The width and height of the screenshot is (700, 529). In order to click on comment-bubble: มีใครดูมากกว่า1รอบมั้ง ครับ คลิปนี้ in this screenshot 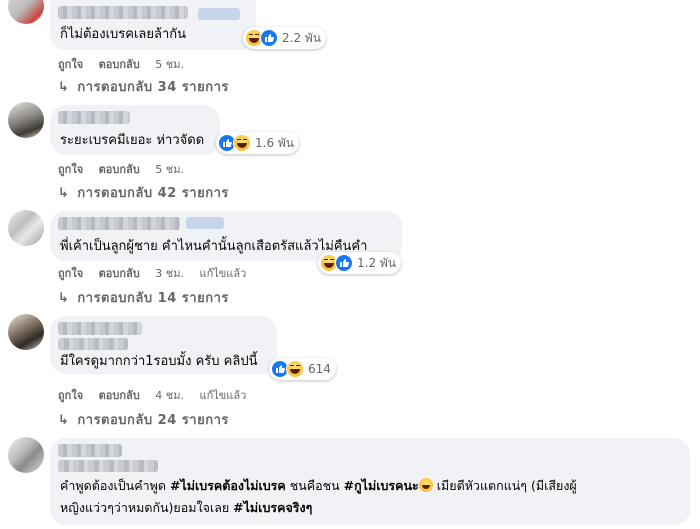, I will do `click(163, 345)`.